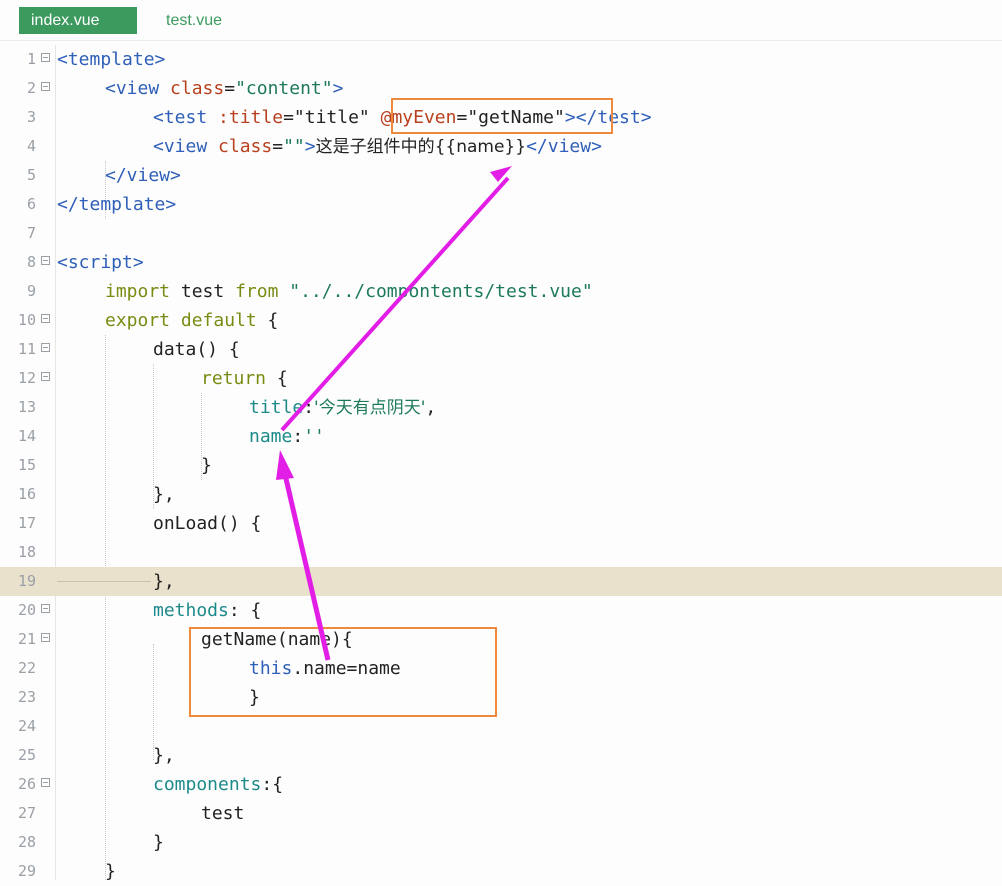 The width and height of the screenshot is (1002, 886). Describe the element at coordinates (343, 672) in the screenshot. I see `annotation-box-method` at that location.